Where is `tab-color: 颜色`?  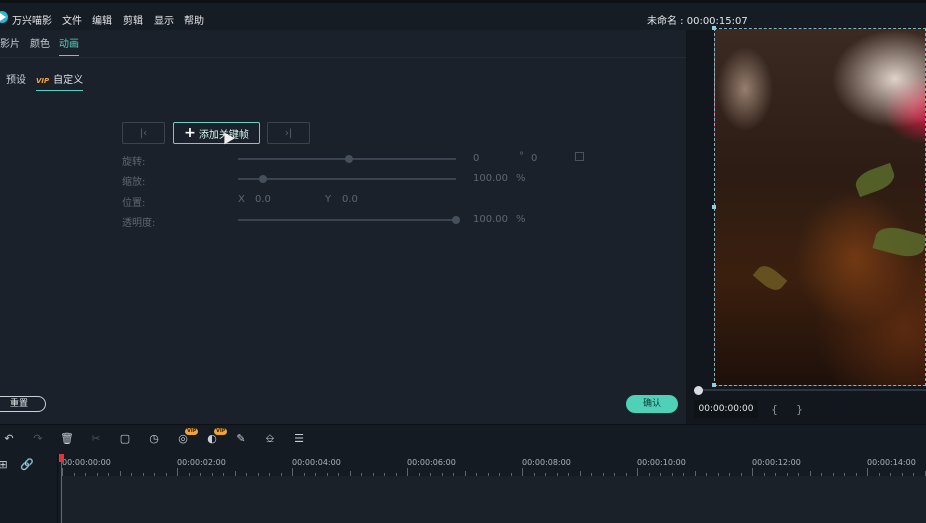
tab-color: 颜色 is located at coordinates (40, 42).